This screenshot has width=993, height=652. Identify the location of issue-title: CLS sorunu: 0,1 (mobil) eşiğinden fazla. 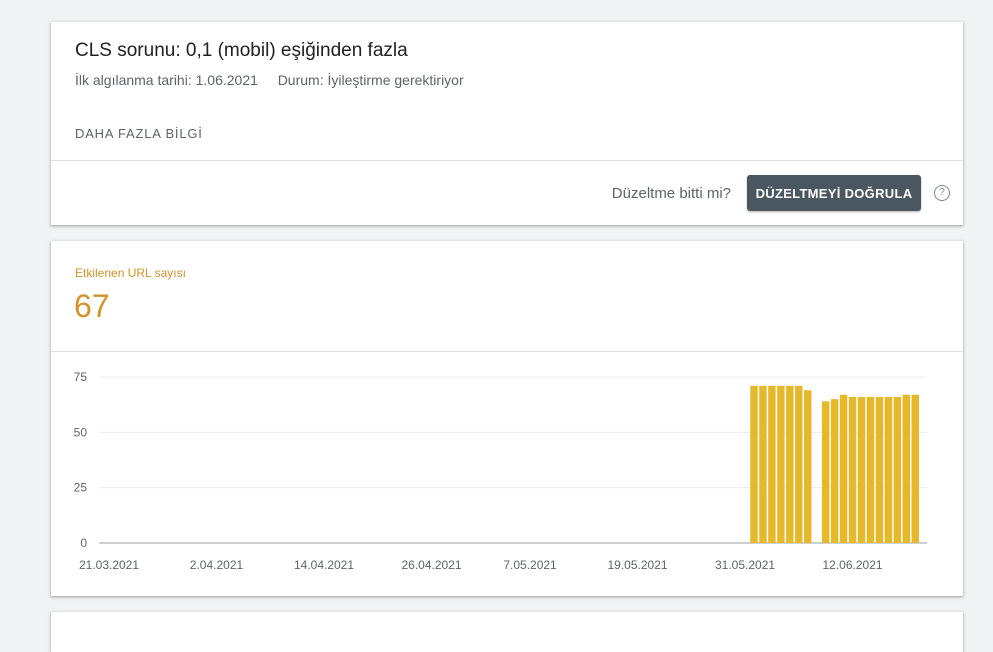
(241, 50).